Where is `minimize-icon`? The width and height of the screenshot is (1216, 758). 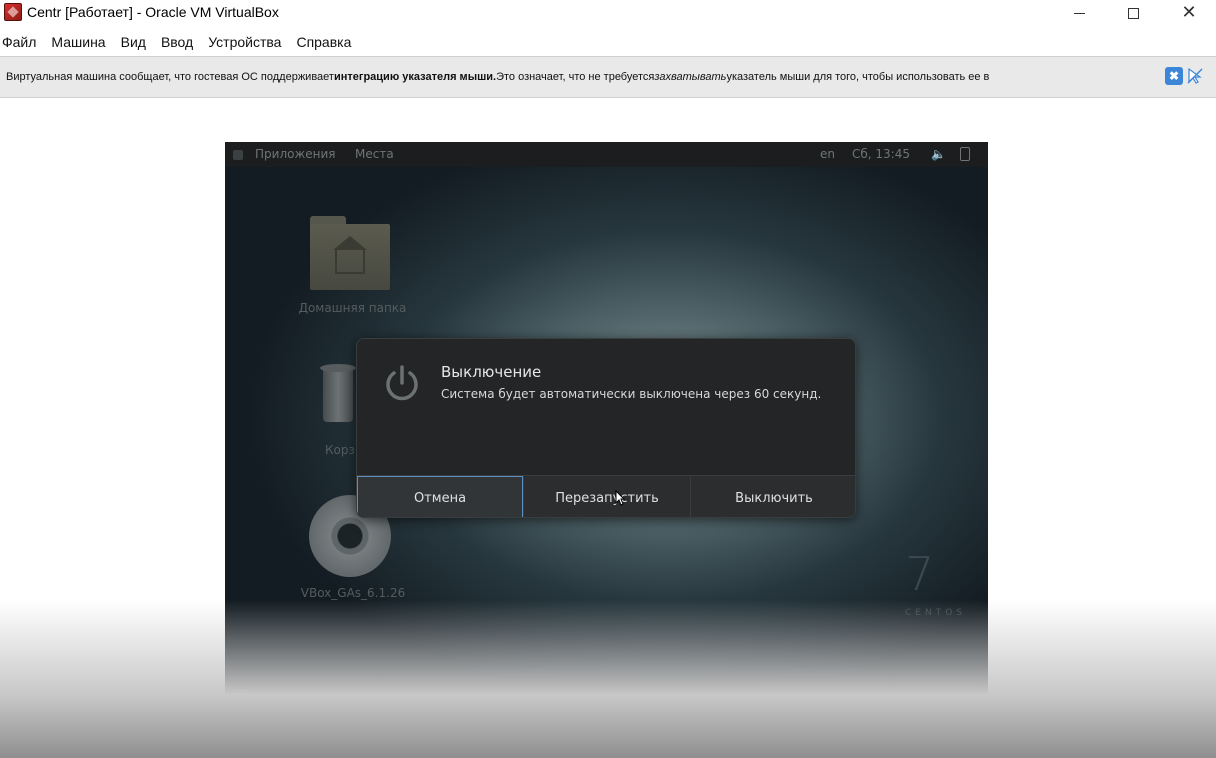 minimize-icon is located at coordinates (1079, 13).